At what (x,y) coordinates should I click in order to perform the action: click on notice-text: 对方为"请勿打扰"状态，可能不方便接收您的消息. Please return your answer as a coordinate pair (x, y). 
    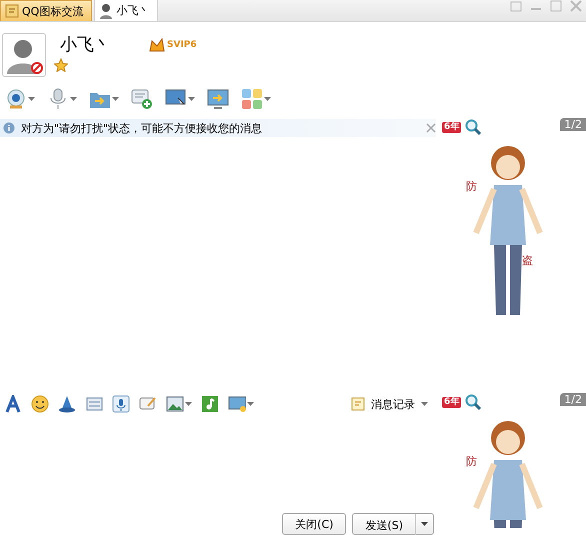
    Looking at the image, I should click on (142, 128).